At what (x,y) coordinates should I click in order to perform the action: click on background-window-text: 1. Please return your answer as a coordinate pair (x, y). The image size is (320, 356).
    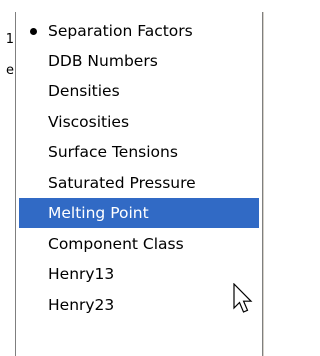
    Looking at the image, I should click on (9, 39).